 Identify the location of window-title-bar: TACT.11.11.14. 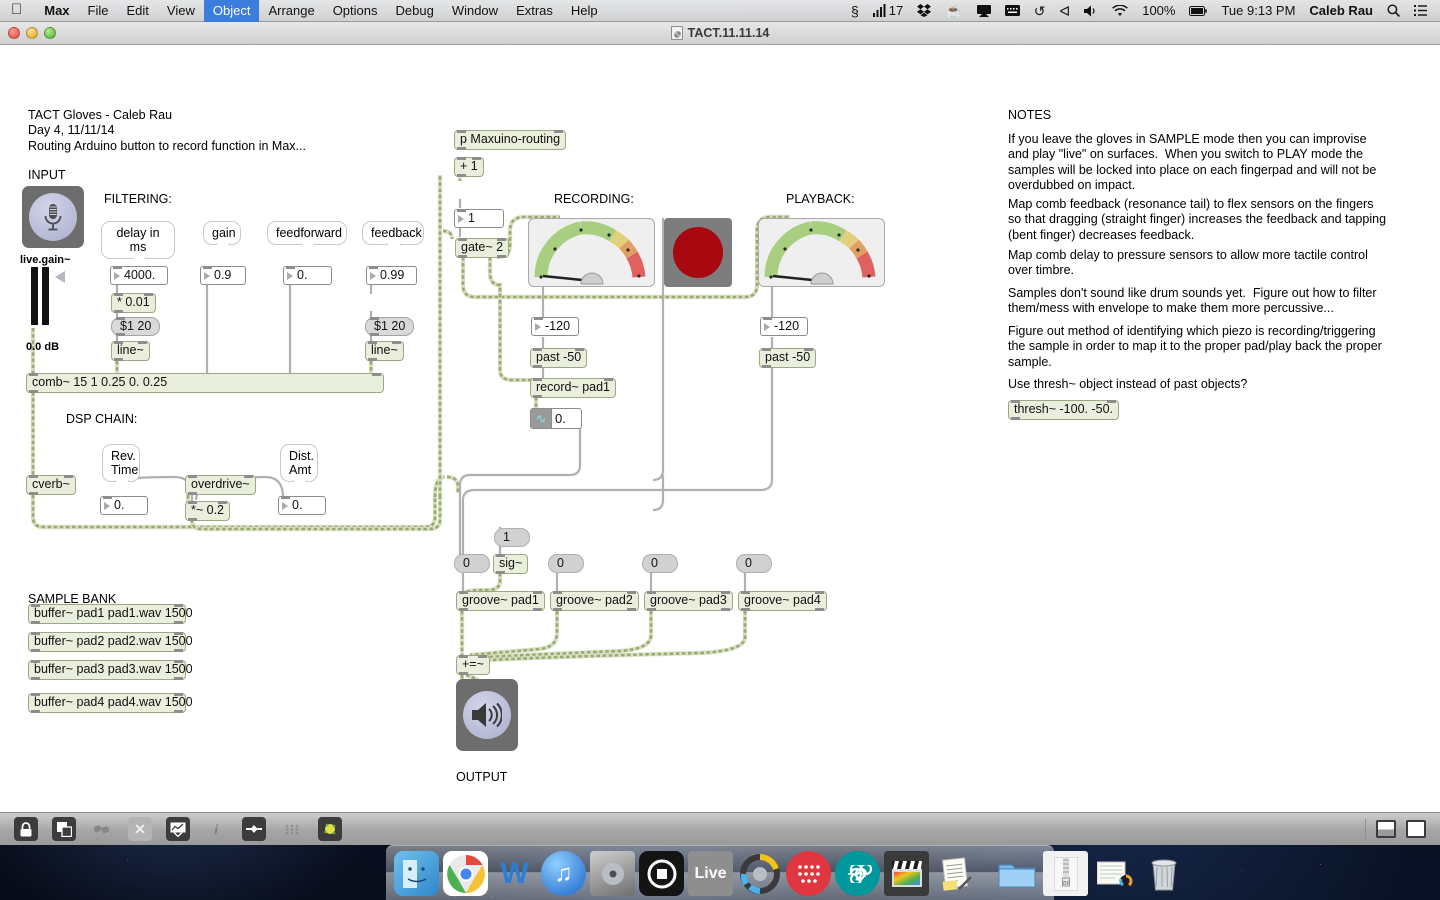
(720, 33).